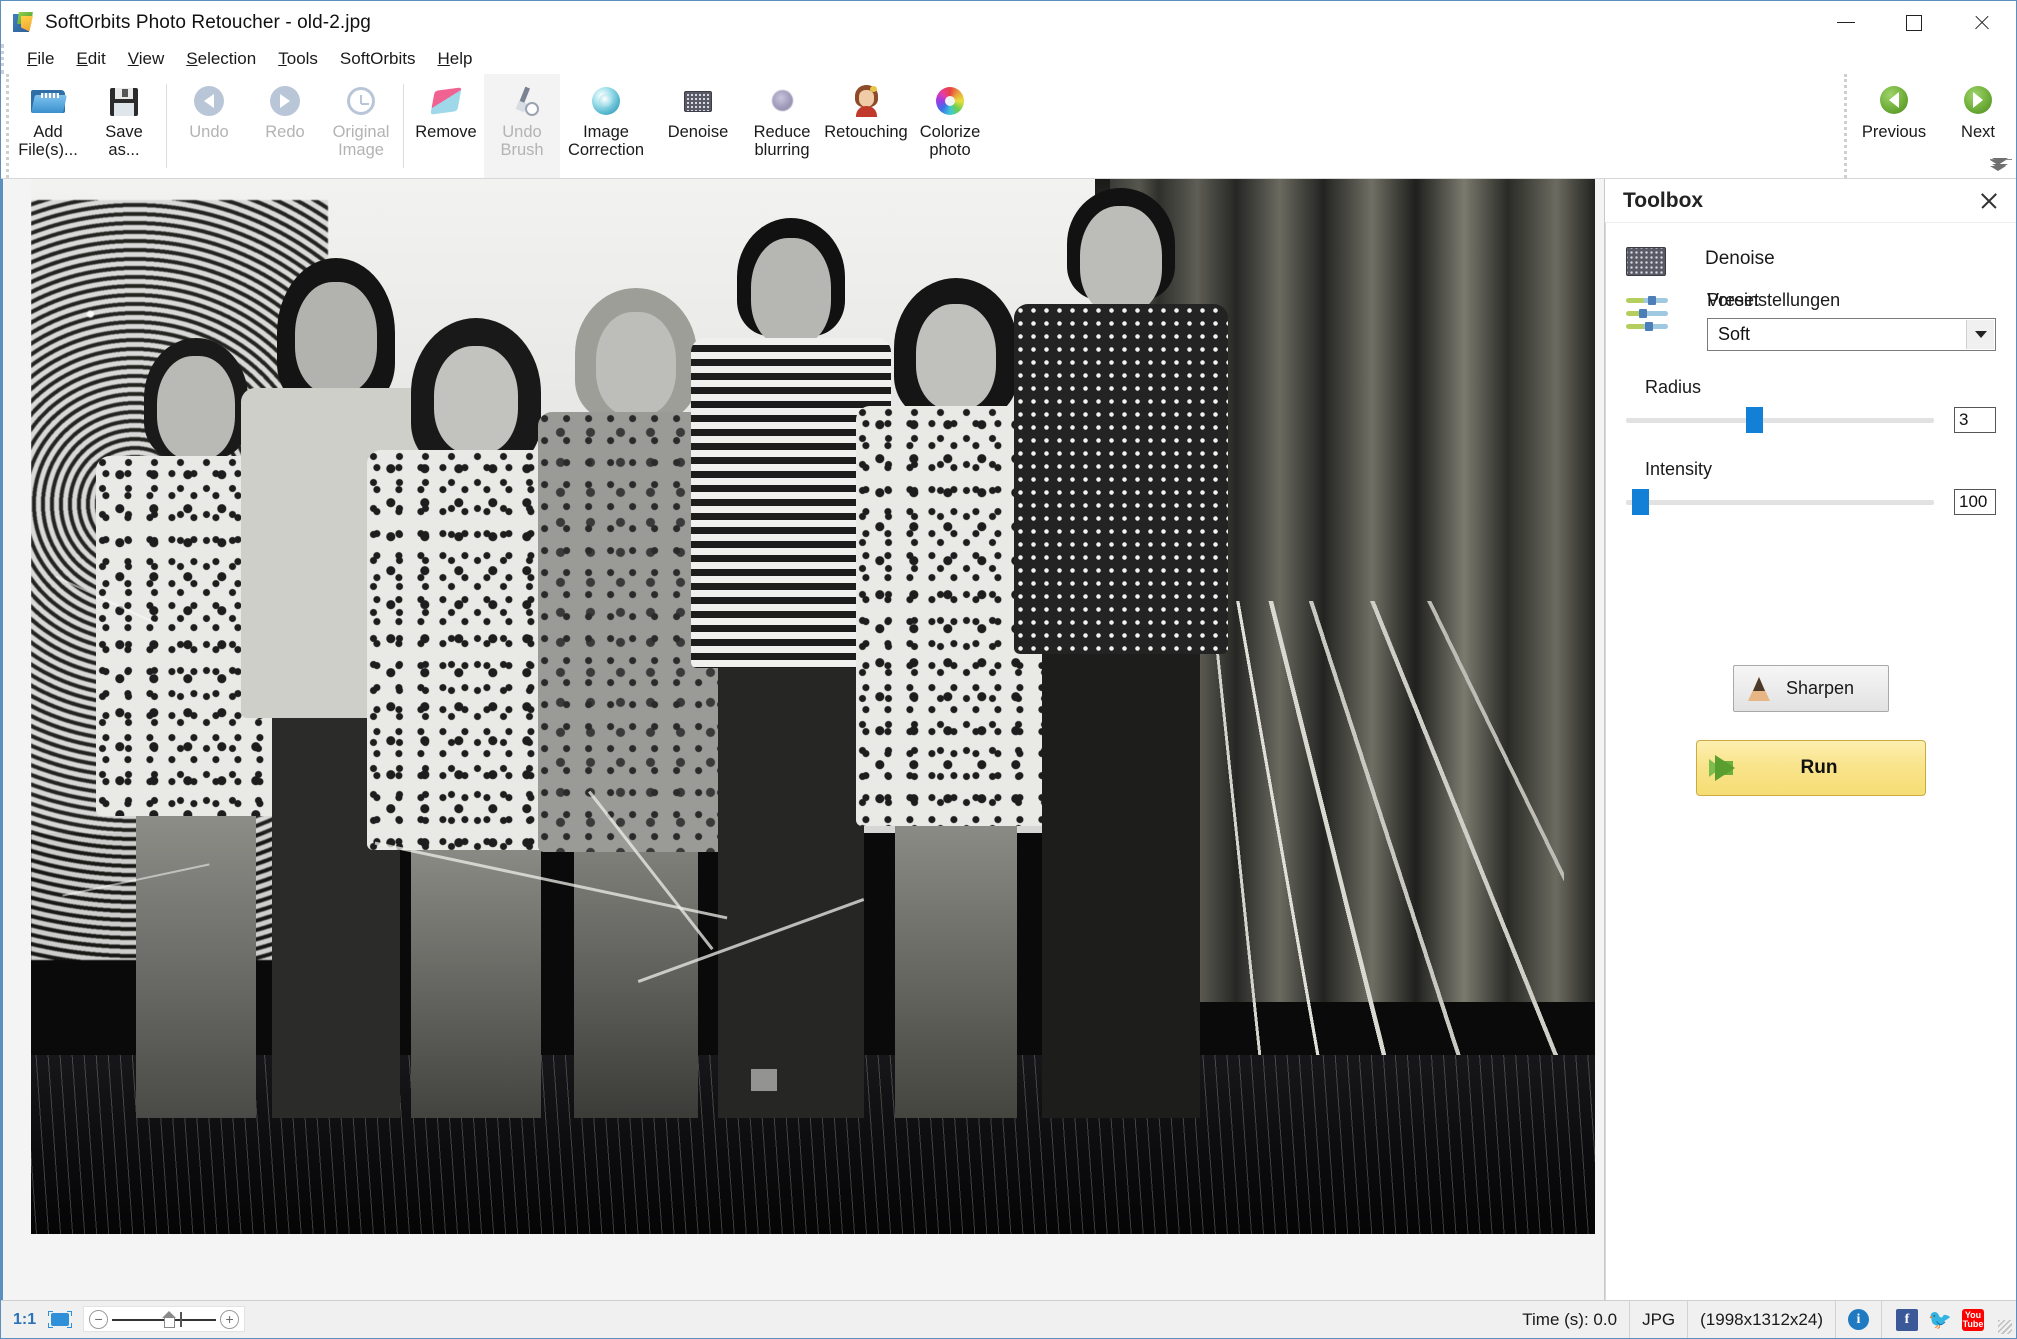 Image resolution: width=2017 pixels, height=1339 pixels. Describe the element at coordinates (361, 141) in the screenshot. I see `original-image-label: Original Image` at that location.